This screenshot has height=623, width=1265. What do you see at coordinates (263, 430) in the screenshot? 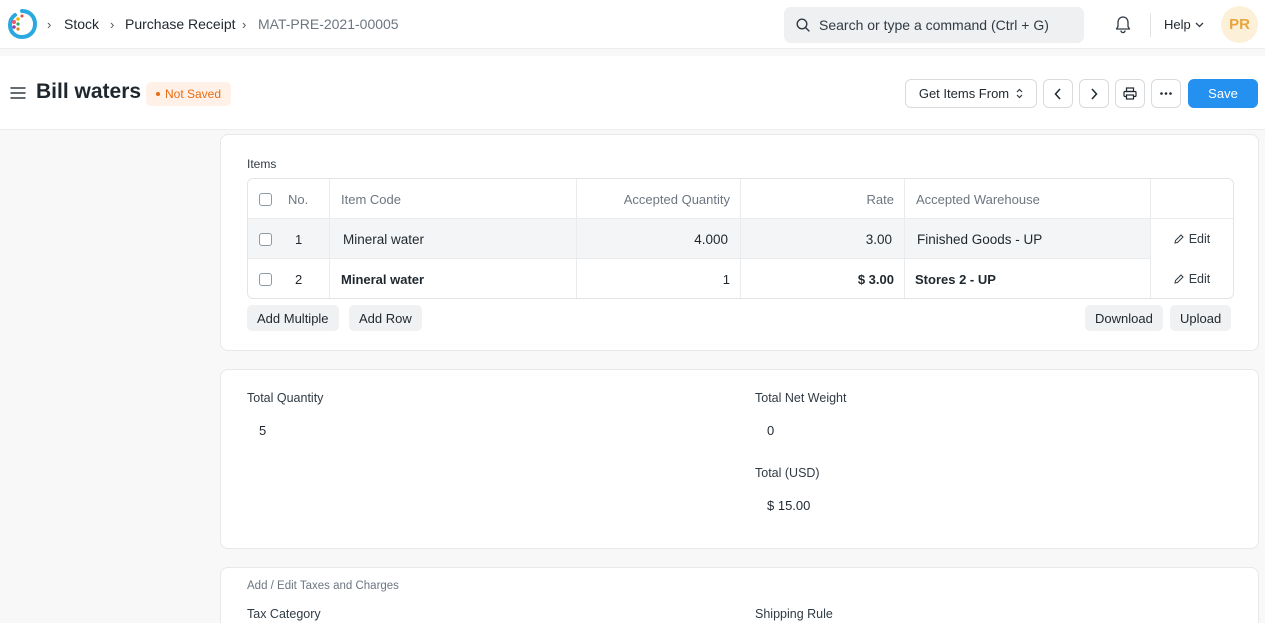
I see `total-quantity-value: 5` at bounding box center [263, 430].